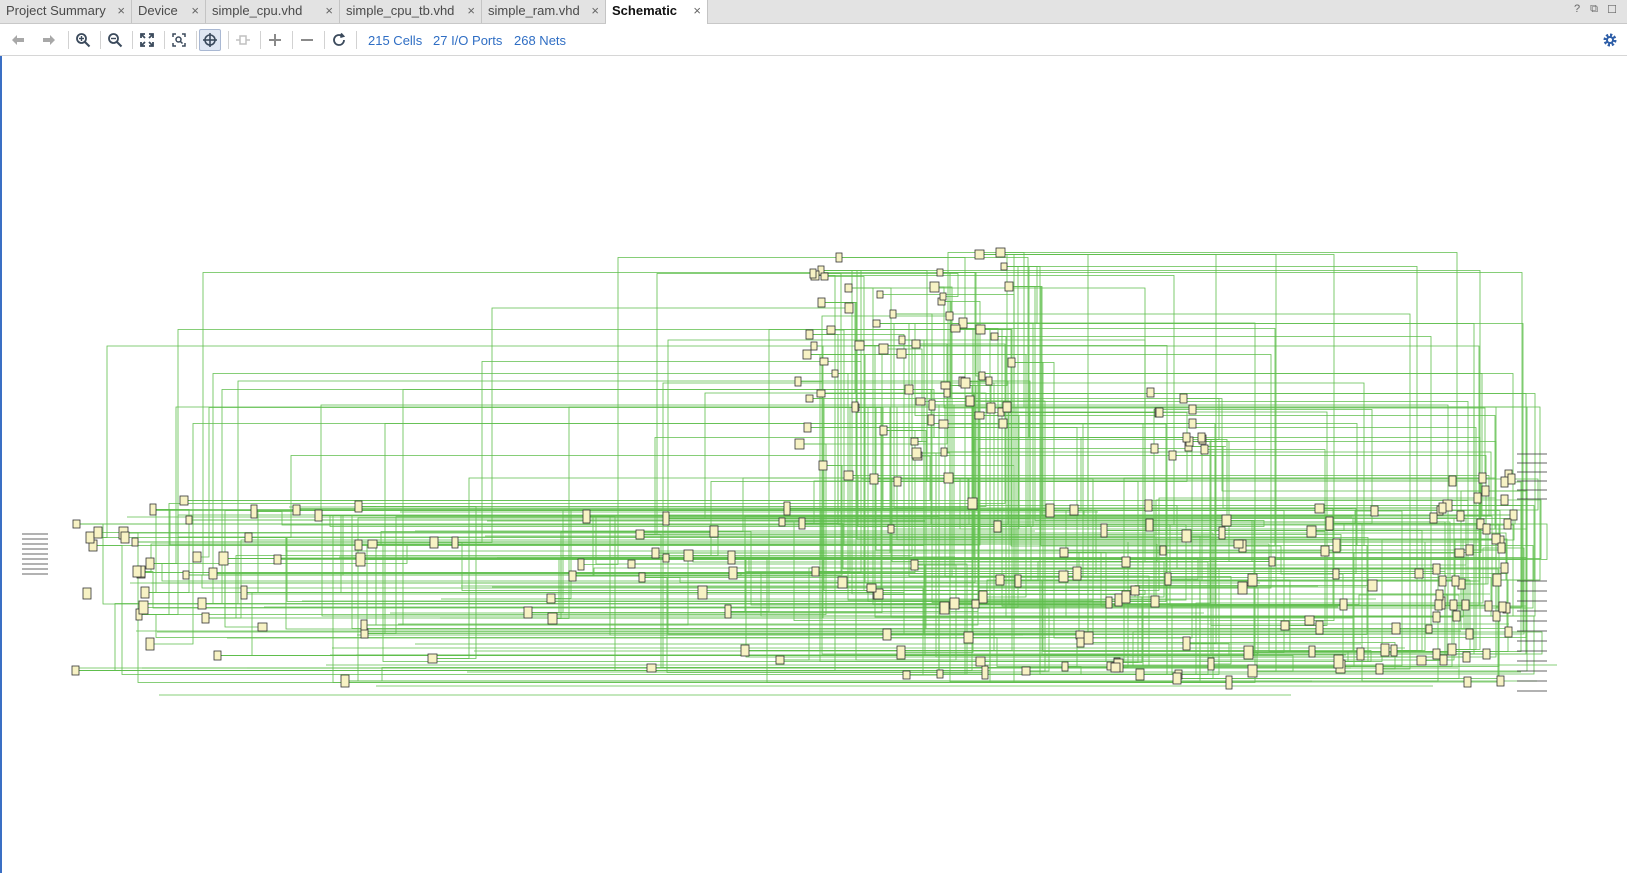  Describe the element at coordinates (243, 40) in the screenshot. I see `collapse-icon` at that location.